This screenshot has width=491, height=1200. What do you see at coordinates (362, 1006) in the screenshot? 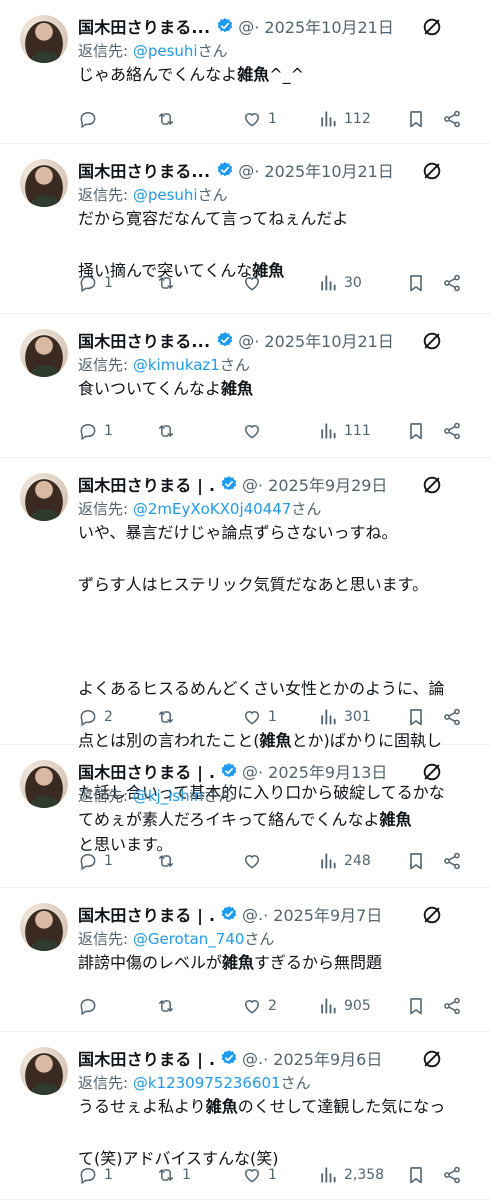
I see `views-button: 905` at bounding box center [362, 1006].